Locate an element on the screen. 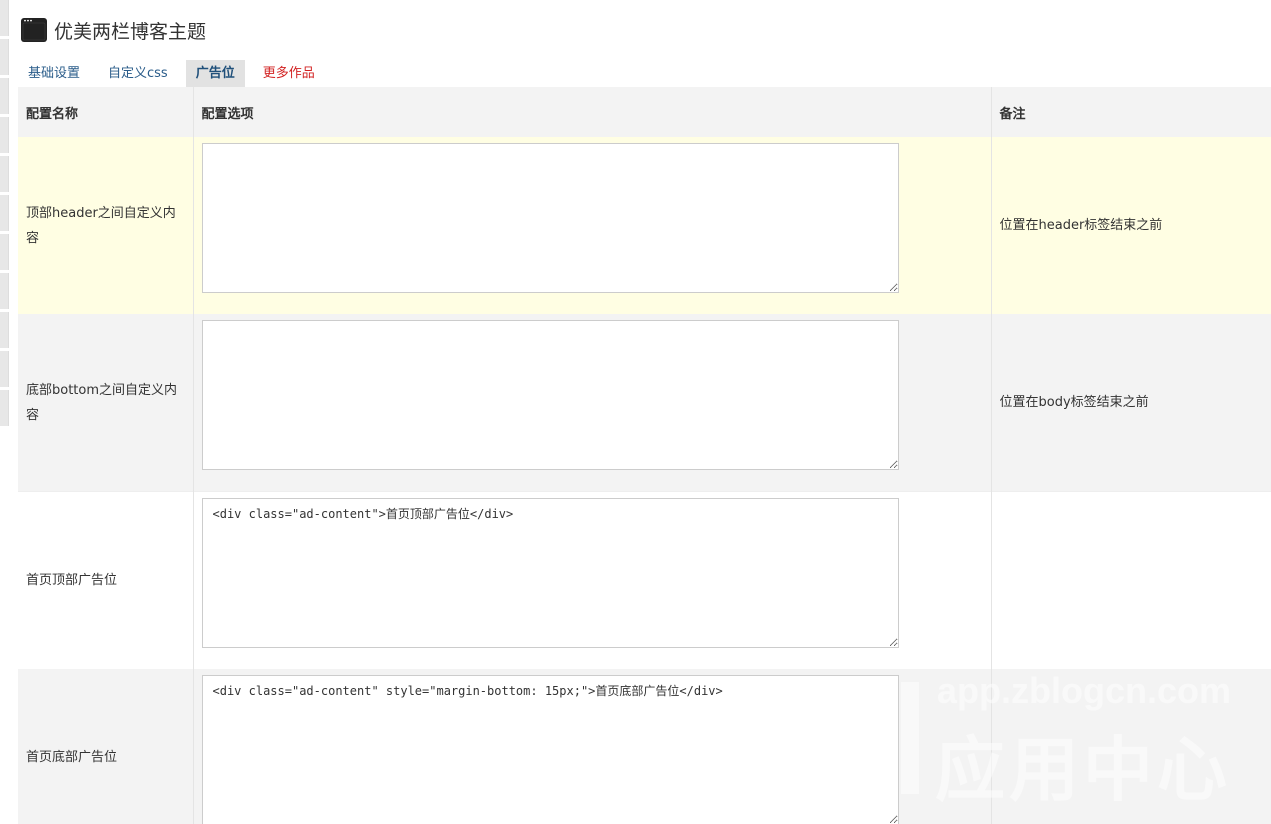  bottom-custom-content-textarea is located at coordinates (550, 395).